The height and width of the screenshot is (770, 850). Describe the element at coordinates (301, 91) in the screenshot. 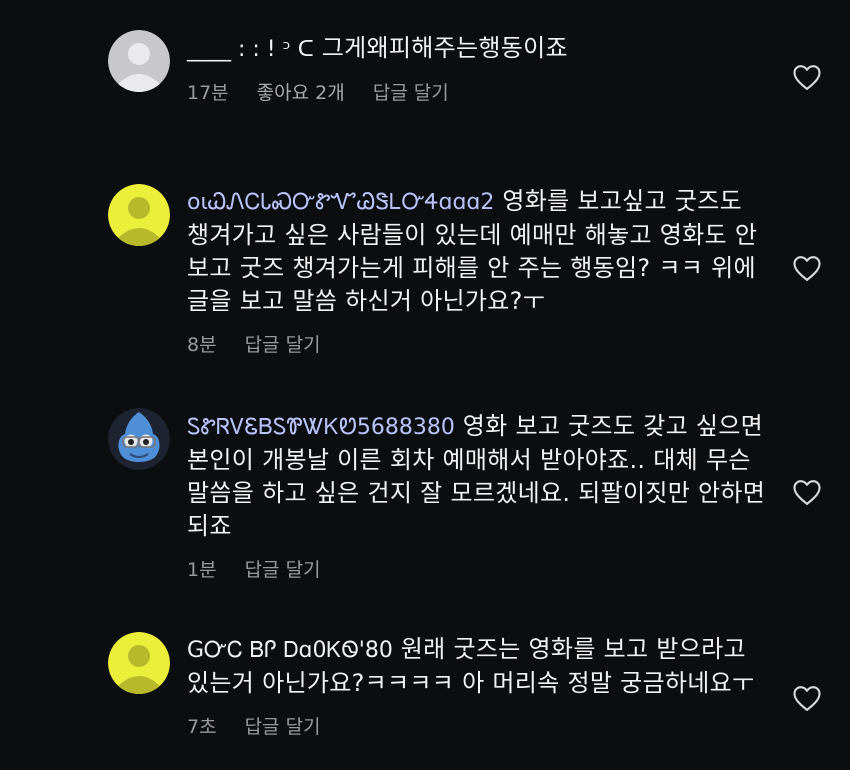

I see `comment-like-count: 좋아요 2개` at that location.